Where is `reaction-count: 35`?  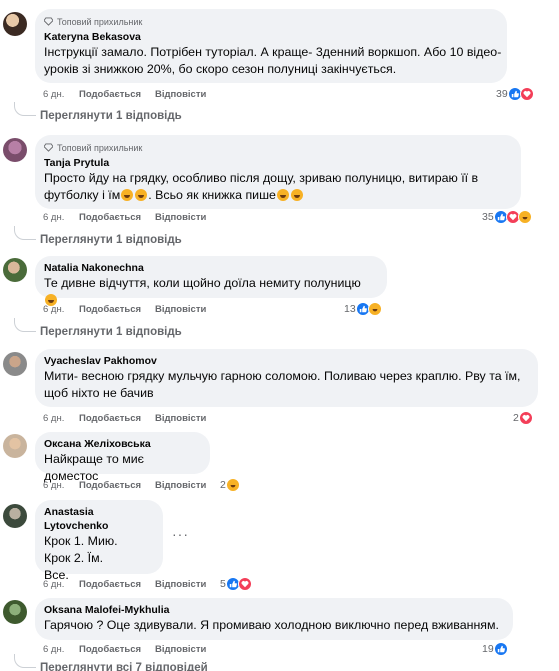 reaction-count: 35 is located at coordinates (488, 217).